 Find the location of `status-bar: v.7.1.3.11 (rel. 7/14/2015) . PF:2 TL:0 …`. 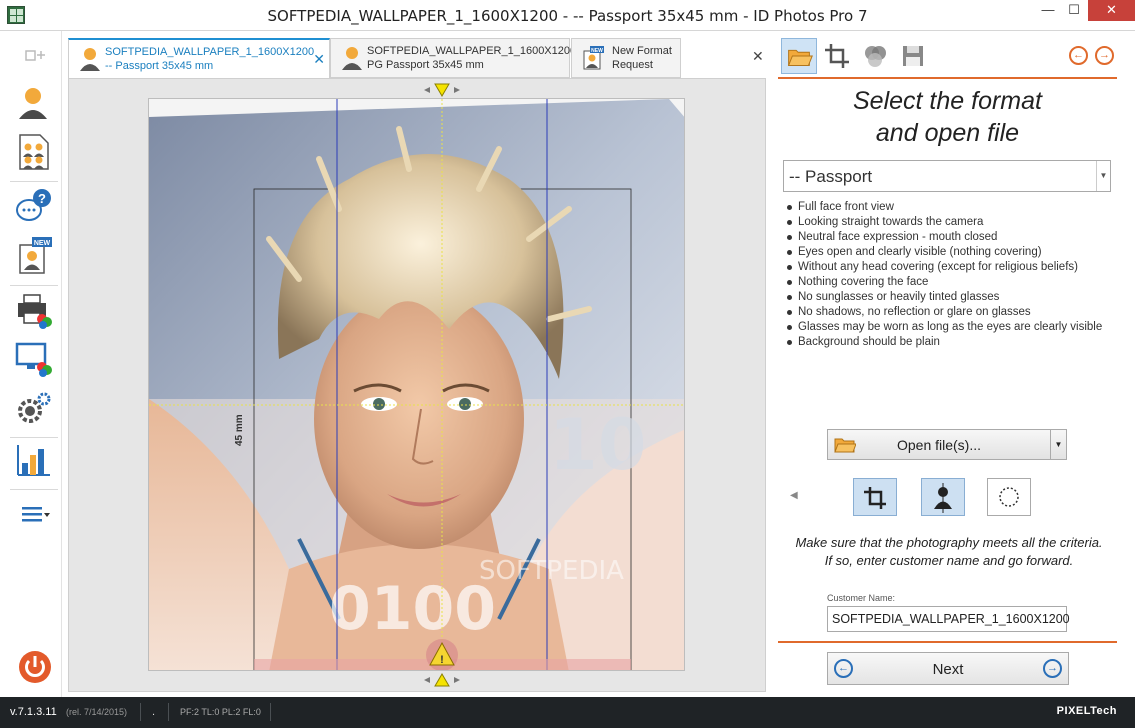

status-bar: v.7.1.3.11 (rel. 7/14/2015) . PF:2 TL:0 … is located at coordinates (567, 712).